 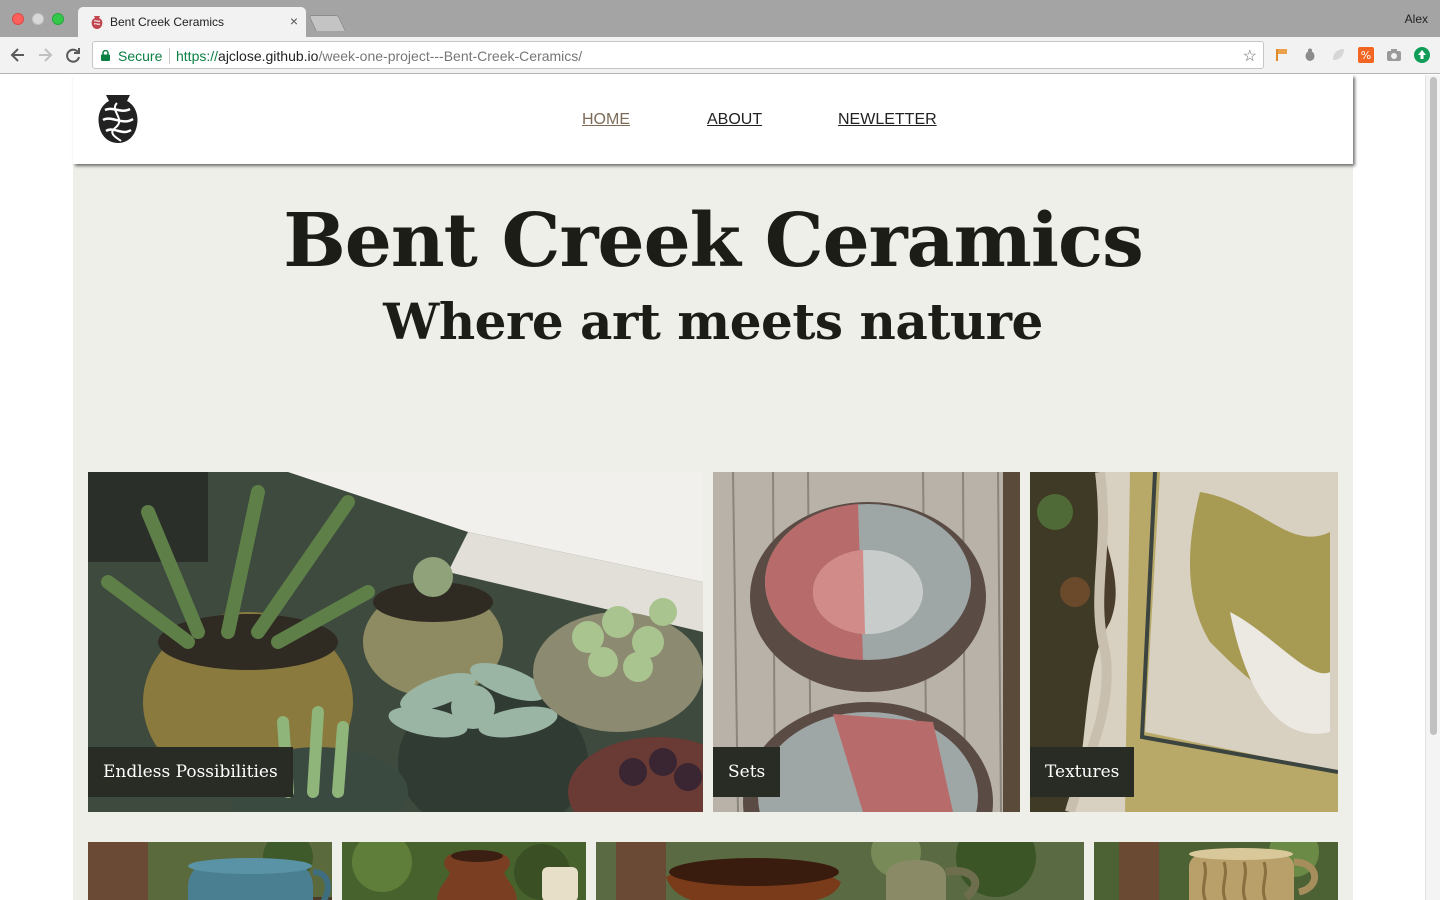 I want to click on extension-percent-icon: %, so click(x=1366, y=55).